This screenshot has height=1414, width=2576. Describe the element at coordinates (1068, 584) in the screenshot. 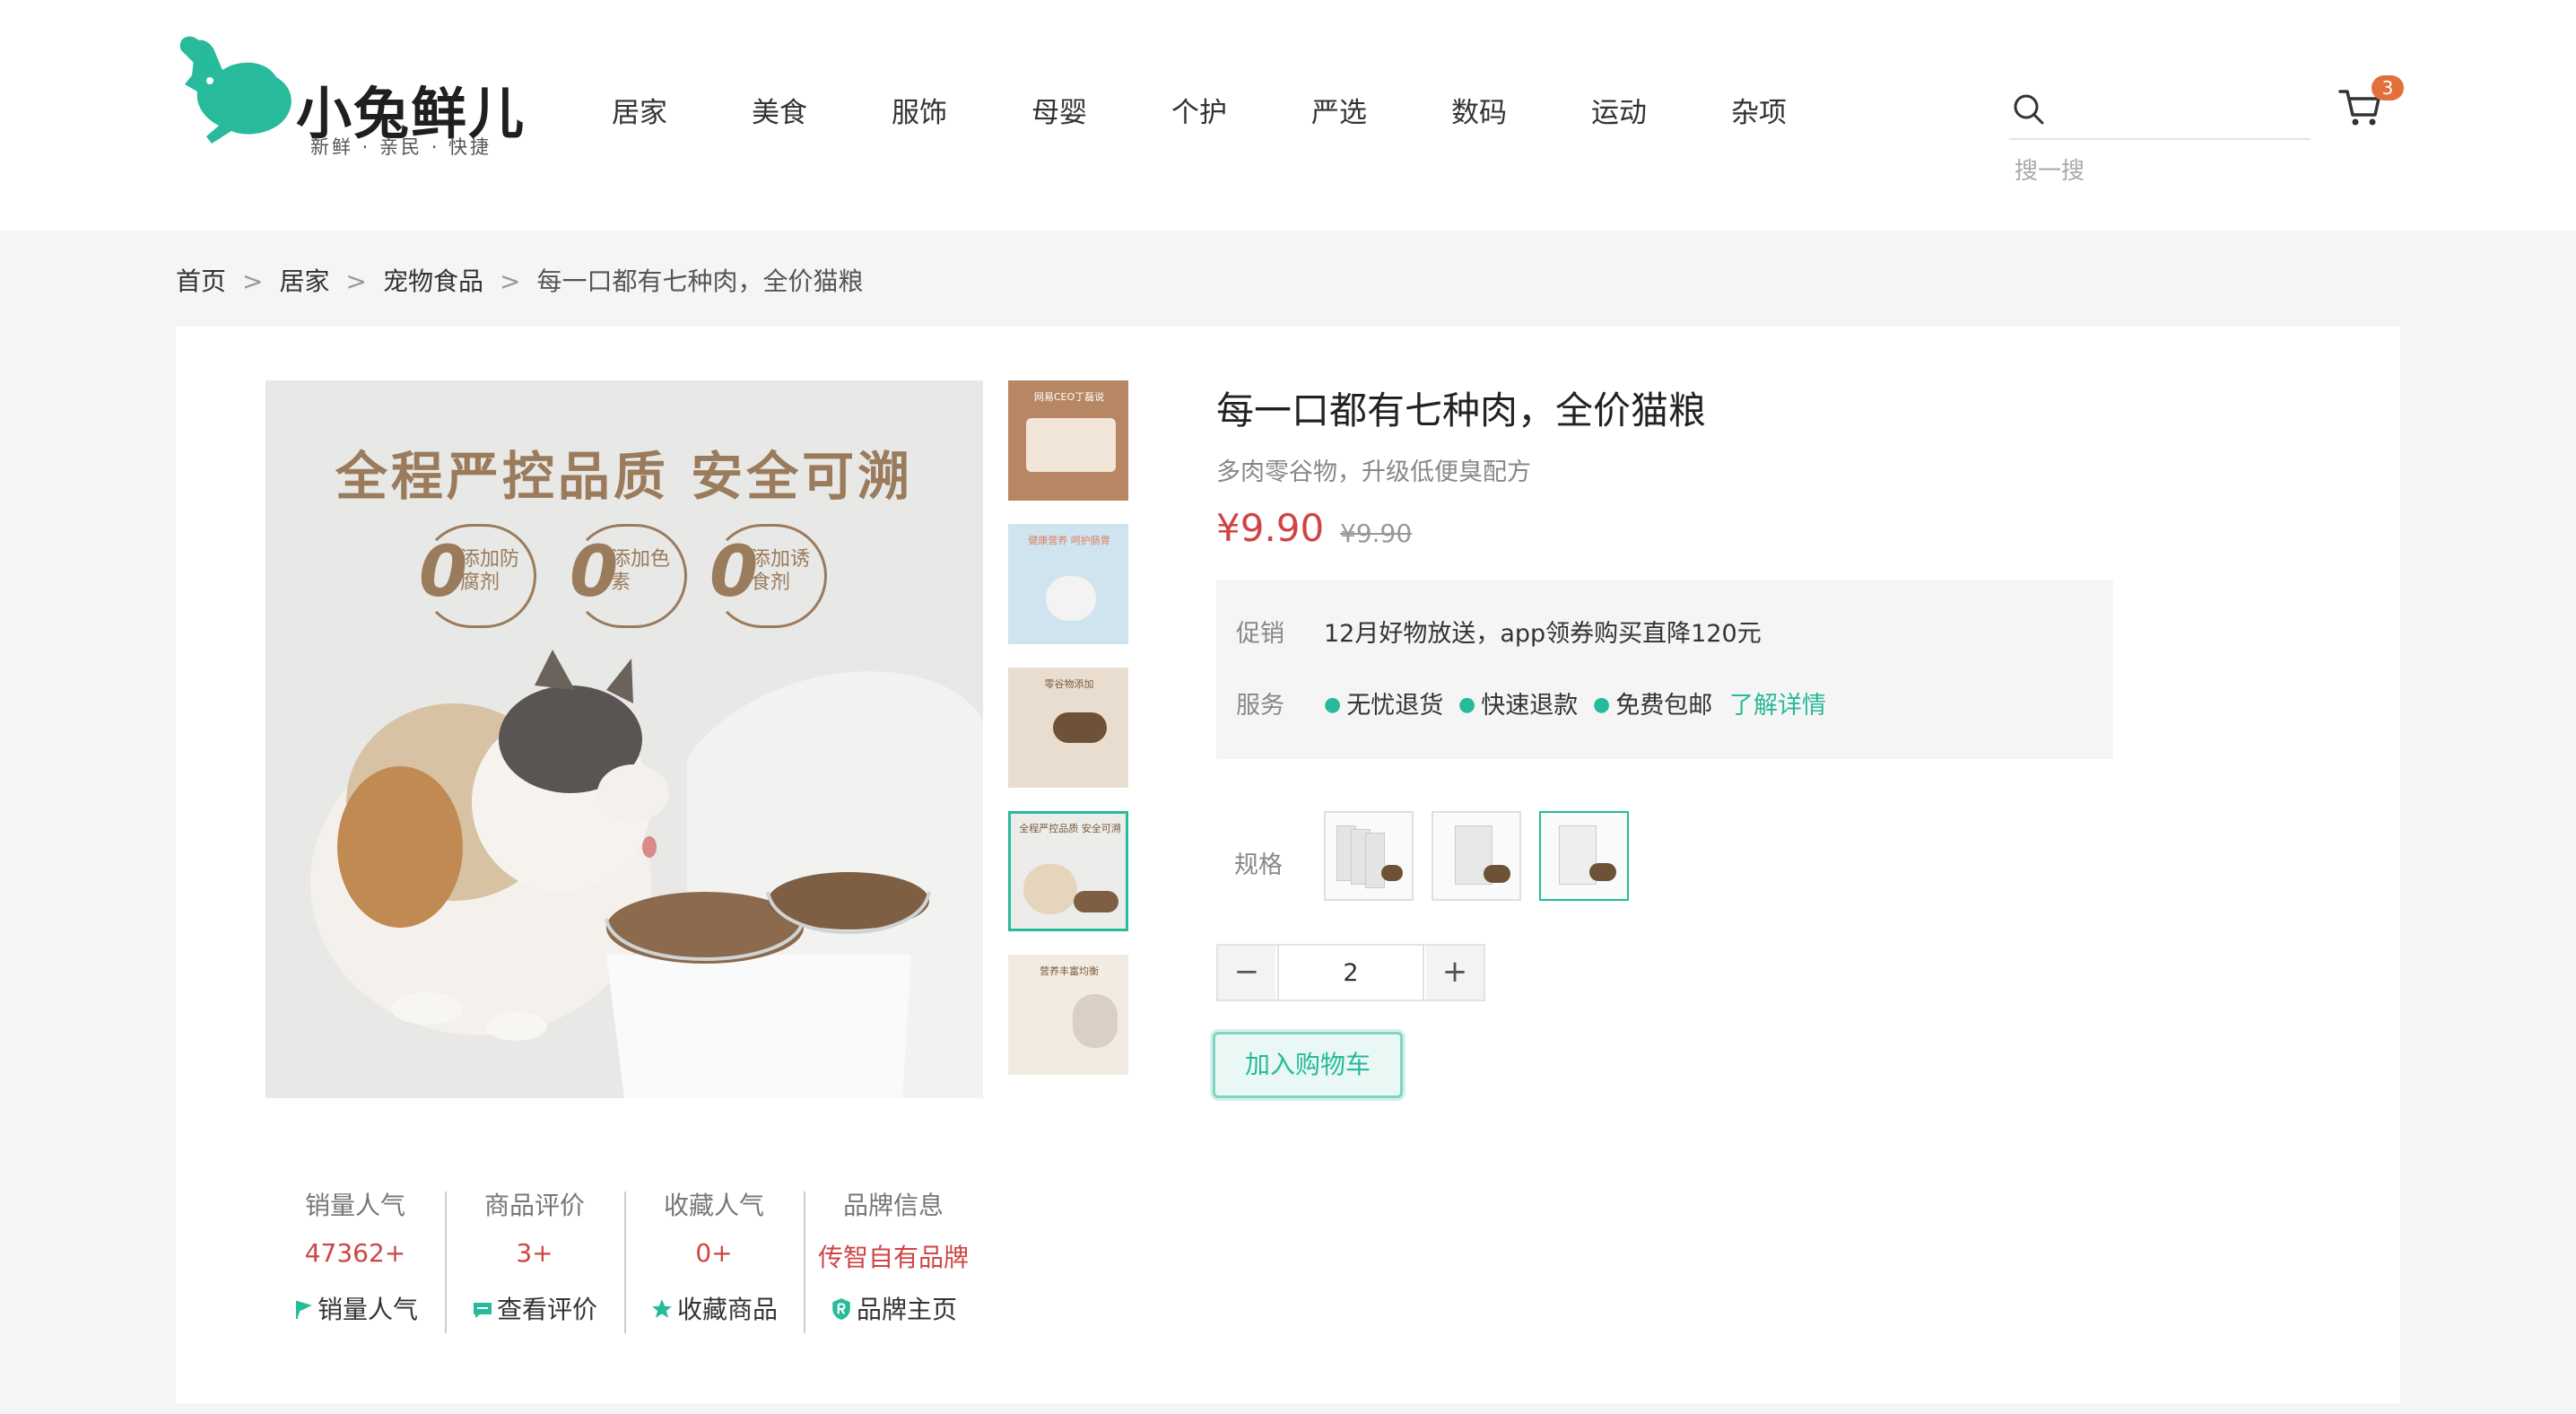

I see `thumbnail: 健康营养 呵护肠胃` at that location.